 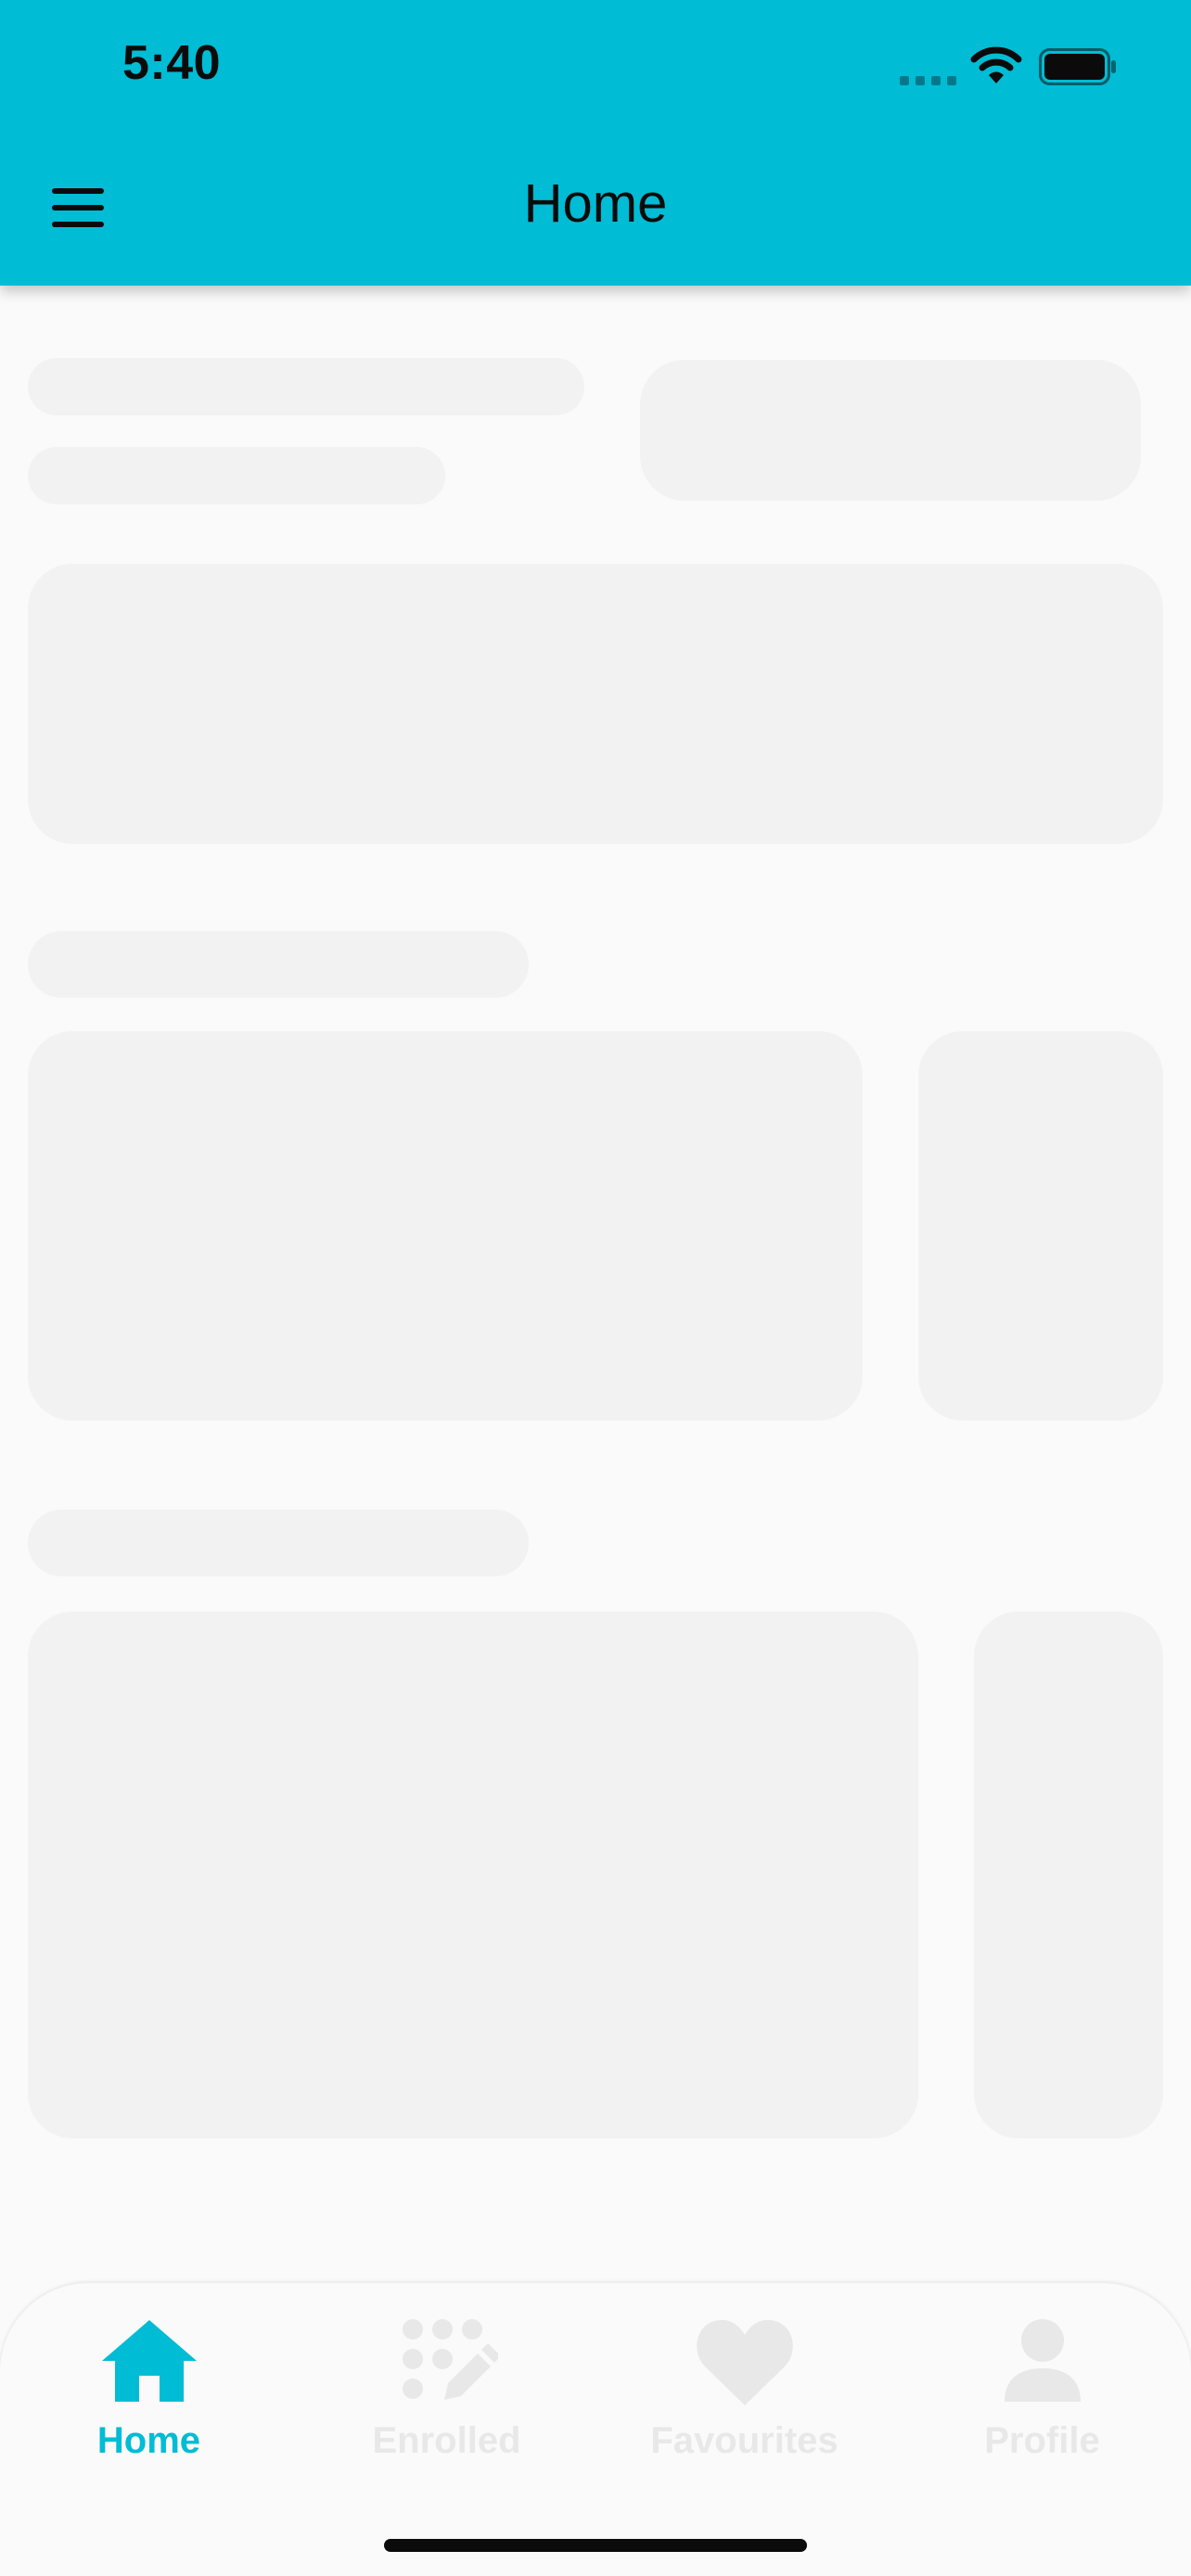 I want to click on home-icon, so click(x=149, y=2361).